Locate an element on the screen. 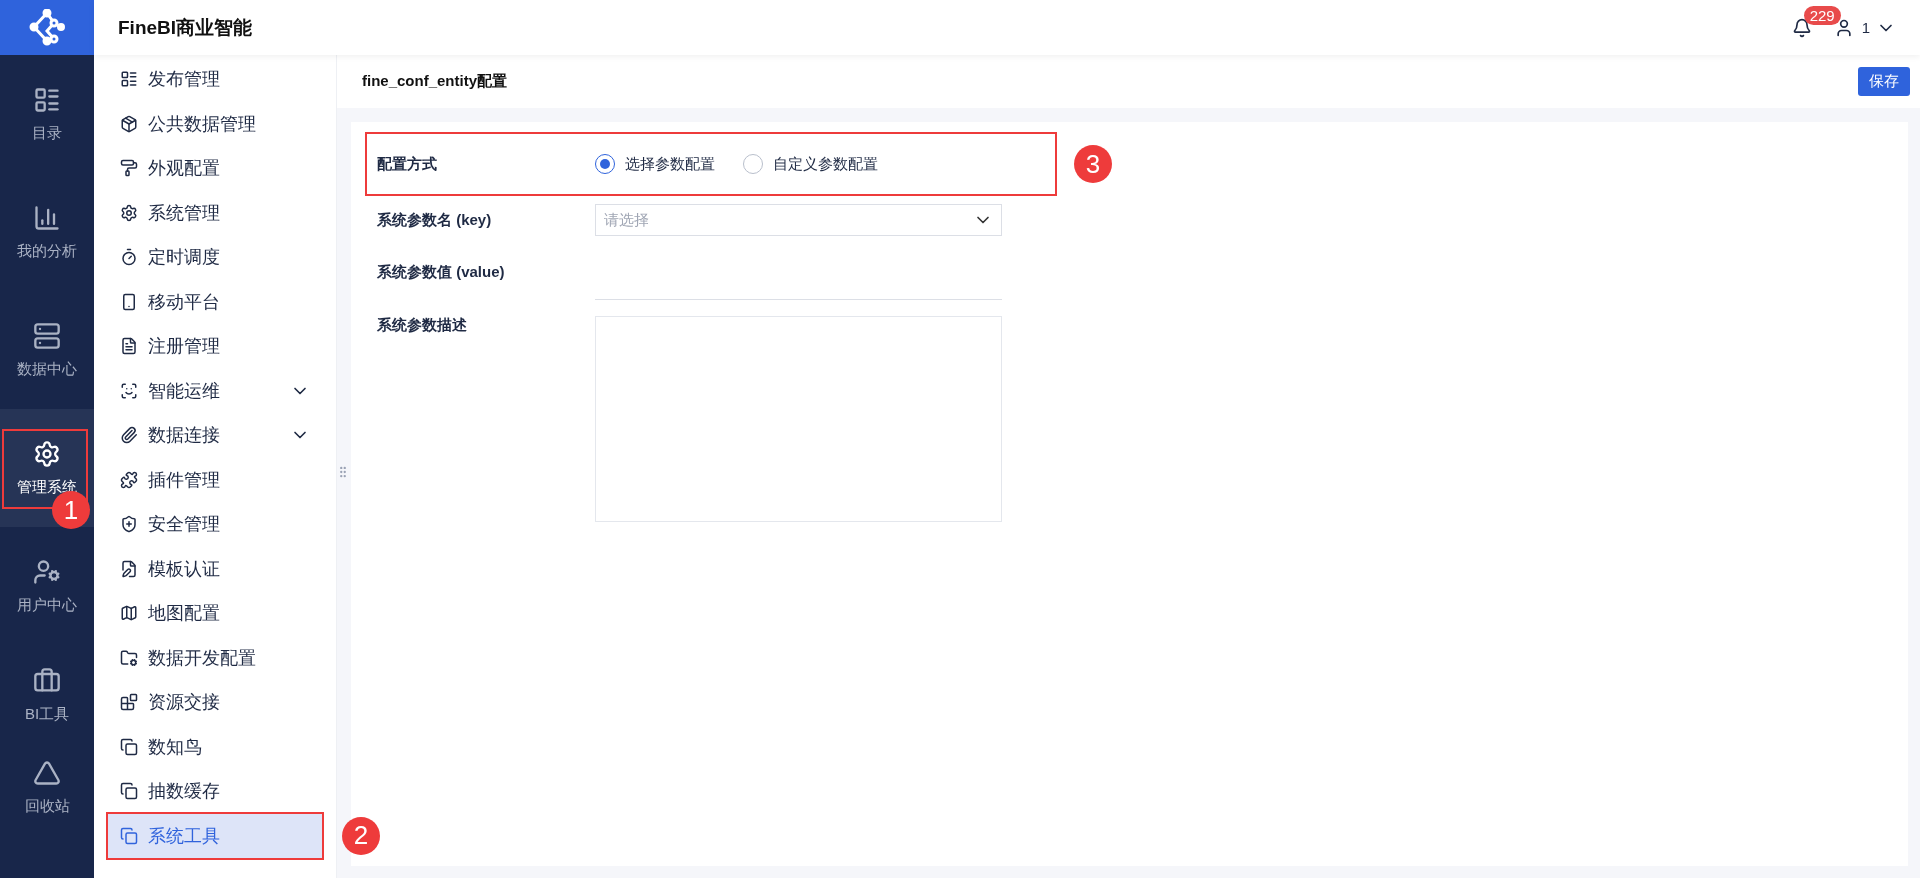 Image resolution: width=1920 pixels, height=878 pixels. sidebar-item: 插件管理 is located at coordinates (215, 479).